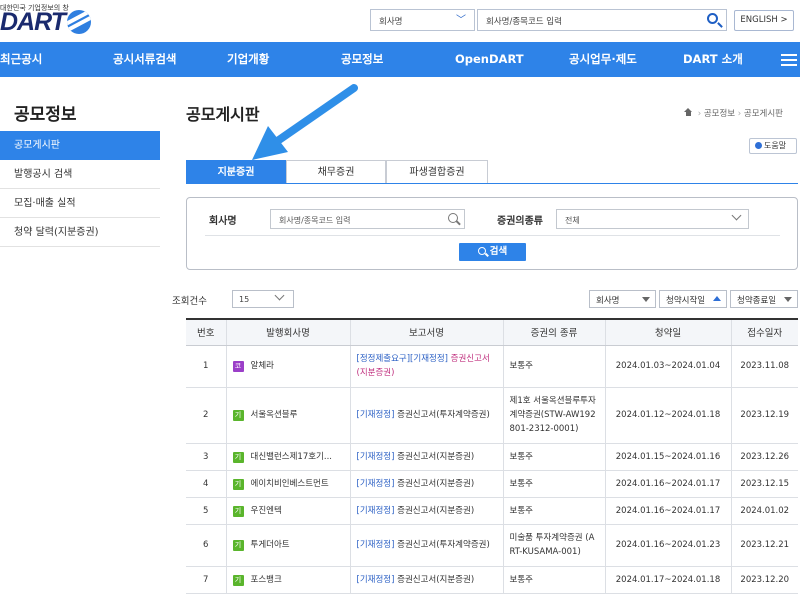 The image size is (800, 594). I want to click on home-icon, so click(688, 112).